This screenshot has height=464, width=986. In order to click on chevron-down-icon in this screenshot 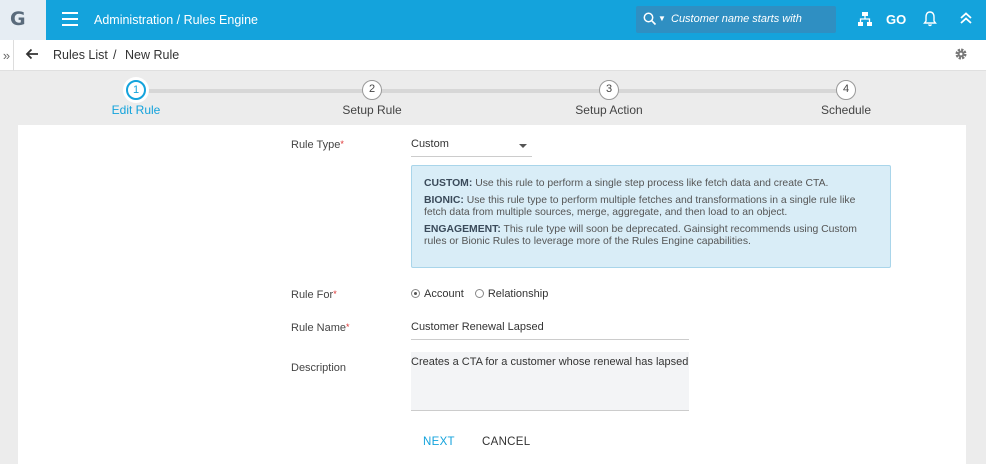, I will do `click(523, 146)`.